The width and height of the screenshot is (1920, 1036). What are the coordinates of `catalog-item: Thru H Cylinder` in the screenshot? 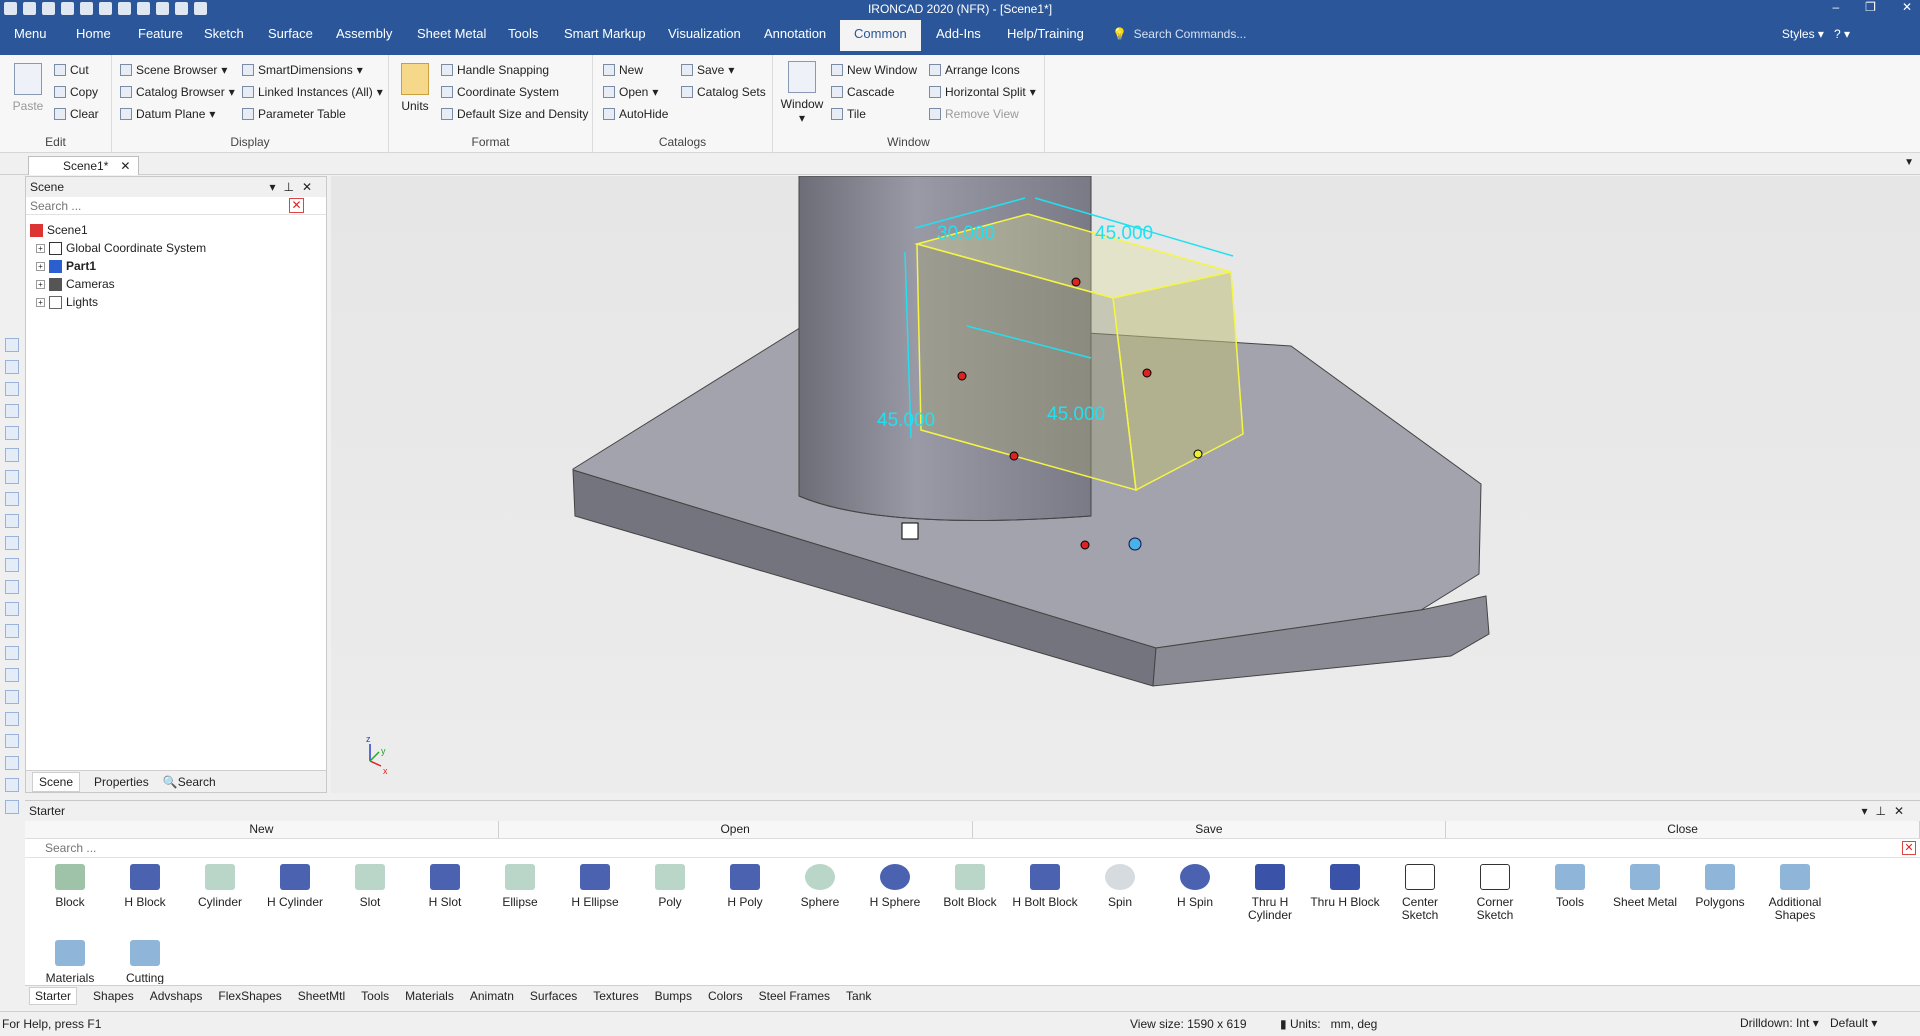 It's located at (1270, 890).